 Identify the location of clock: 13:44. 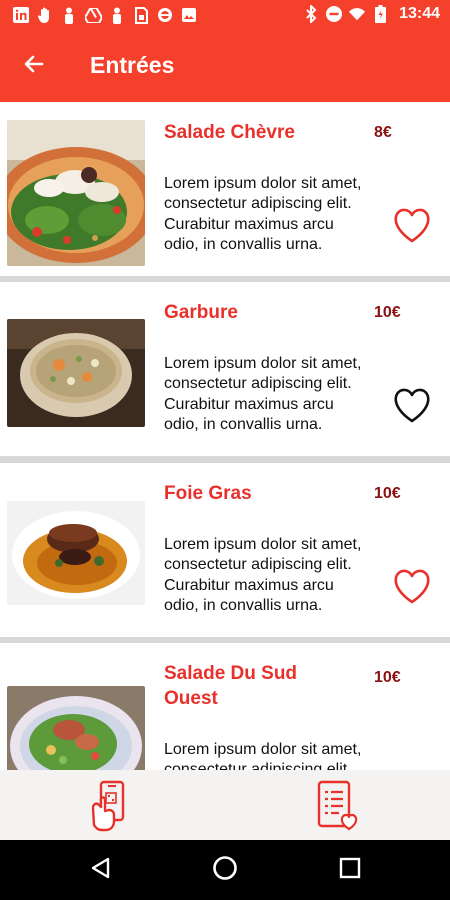
(419, 13).